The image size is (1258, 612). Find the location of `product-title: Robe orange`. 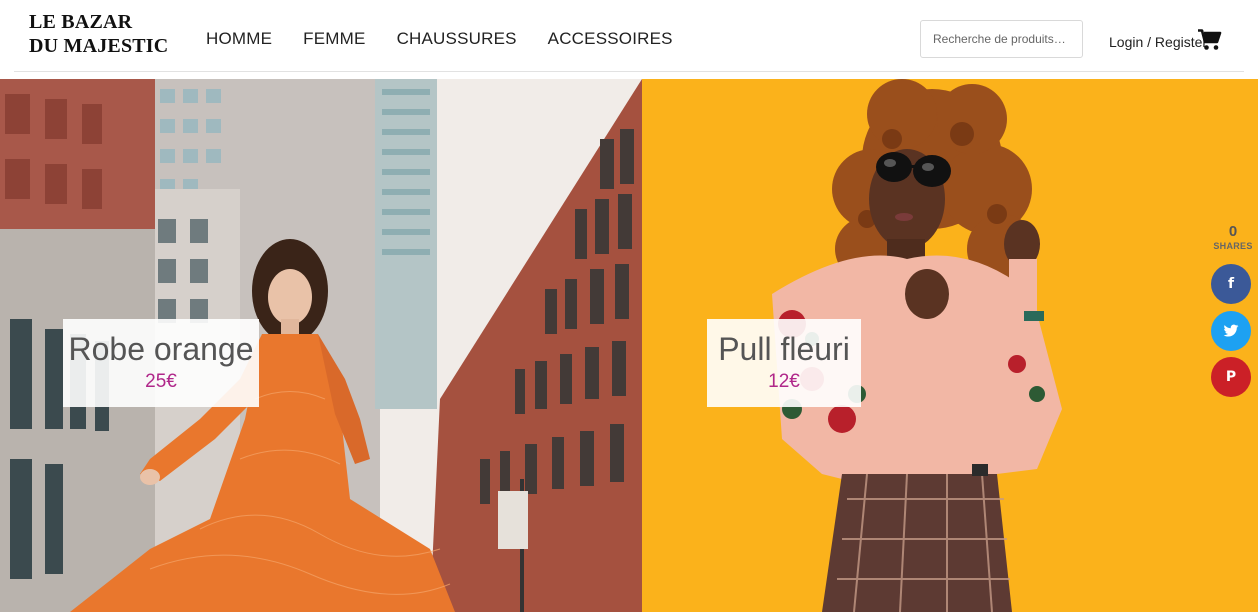

product-title: Robe orange is located at coordinates (161, 349).